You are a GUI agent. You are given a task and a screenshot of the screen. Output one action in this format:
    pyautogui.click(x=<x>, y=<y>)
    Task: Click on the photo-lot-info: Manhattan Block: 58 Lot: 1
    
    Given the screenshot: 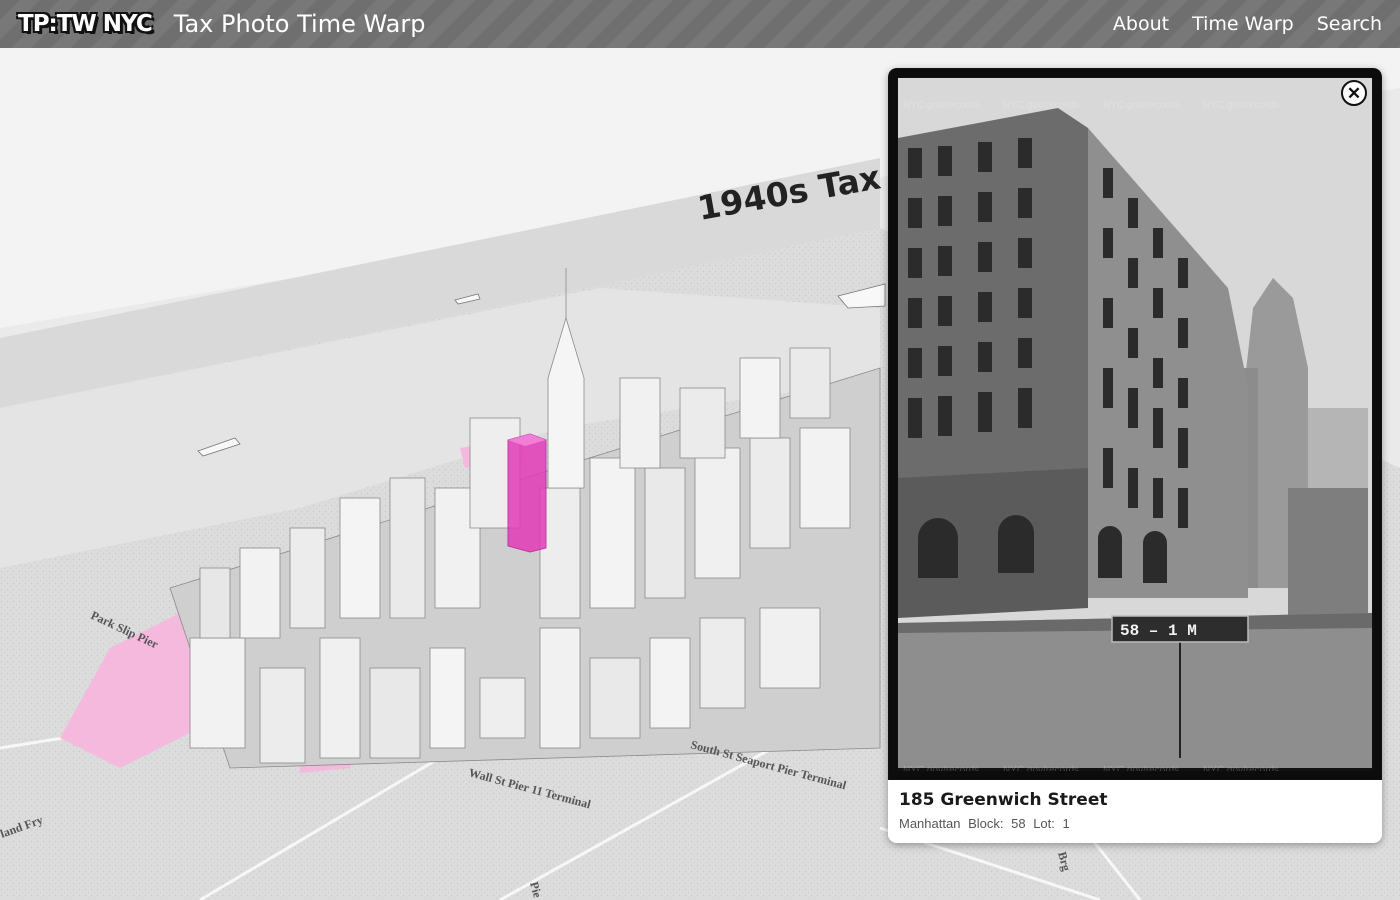 What is the action you would take?
    pyautogui.click(x=1135, y=823)
    